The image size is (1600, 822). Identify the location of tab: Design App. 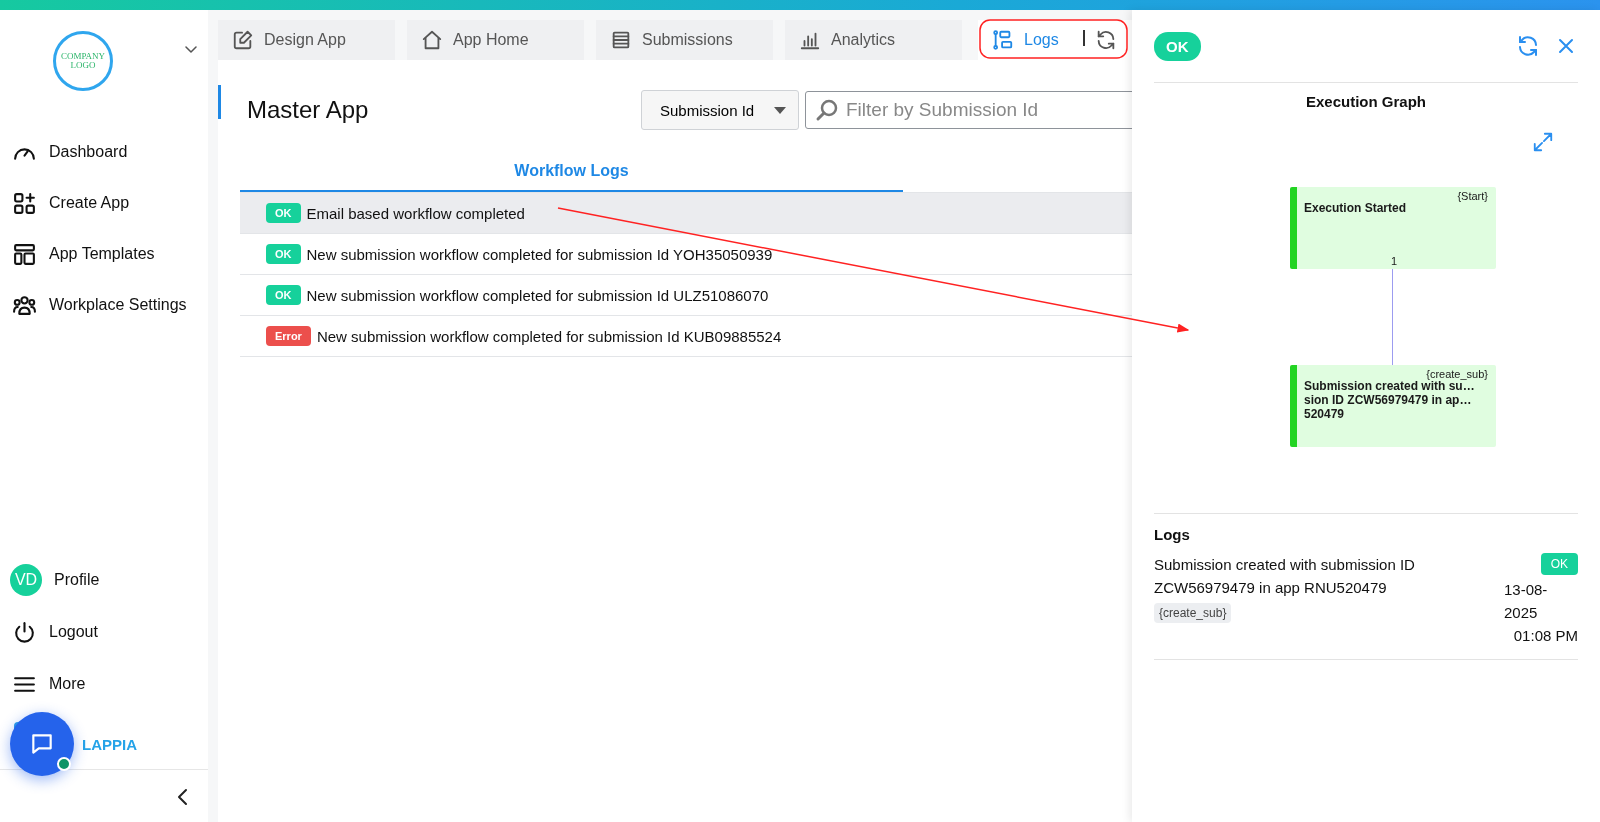
(306, 40).